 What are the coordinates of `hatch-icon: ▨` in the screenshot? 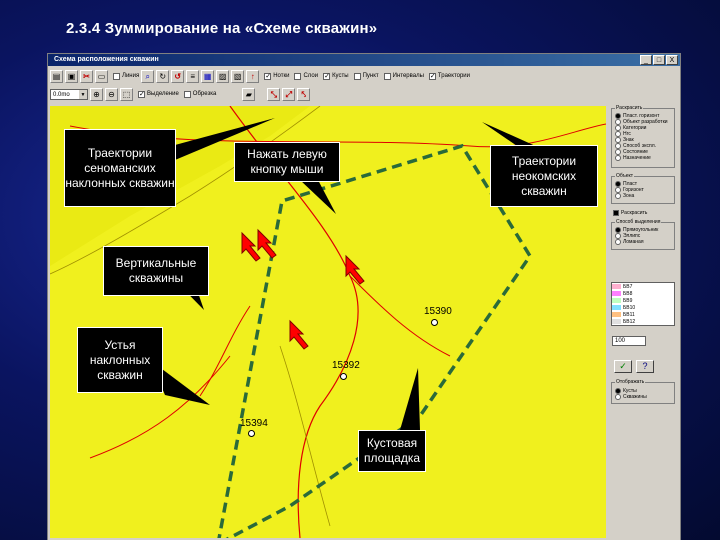 It's located at (223, 76).